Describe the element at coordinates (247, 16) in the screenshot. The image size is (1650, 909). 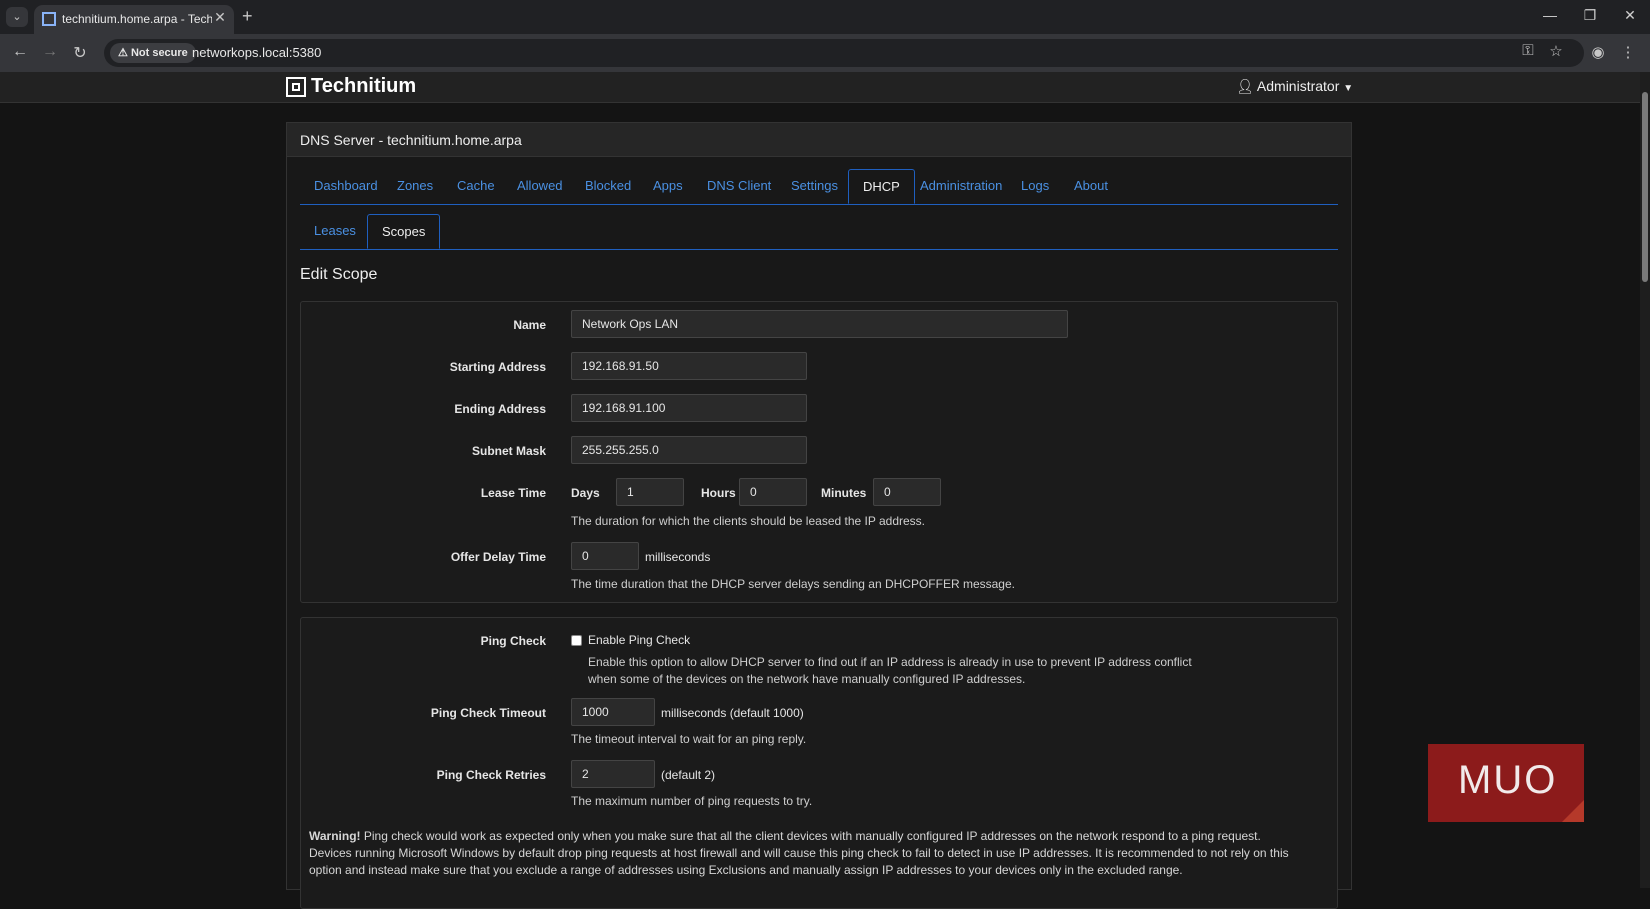
I see `new-tab-plus-icon: +` at that location.